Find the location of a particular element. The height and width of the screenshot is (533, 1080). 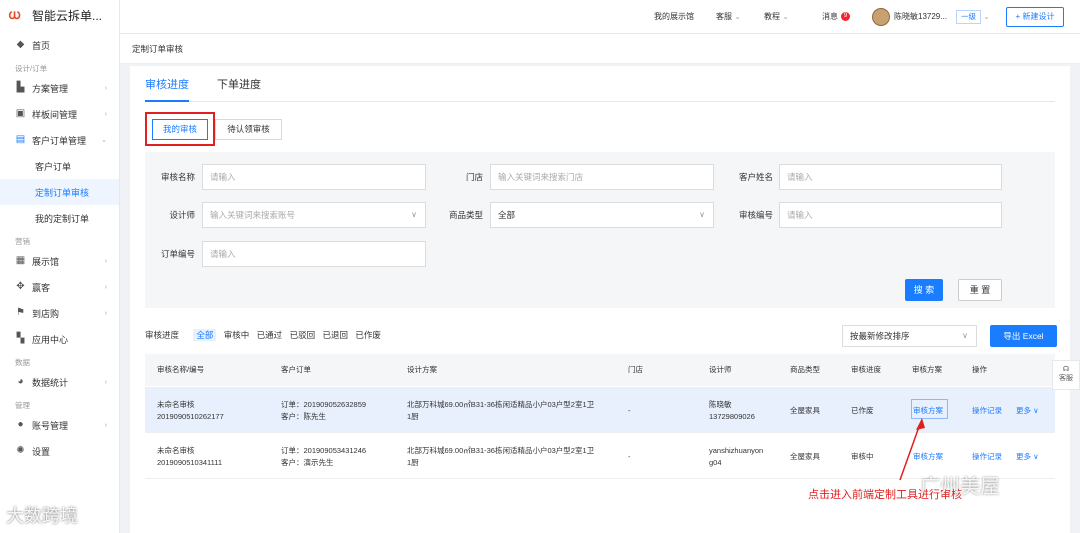

order-no: 订单：201909053431246 is located at coordinates (324, 450).